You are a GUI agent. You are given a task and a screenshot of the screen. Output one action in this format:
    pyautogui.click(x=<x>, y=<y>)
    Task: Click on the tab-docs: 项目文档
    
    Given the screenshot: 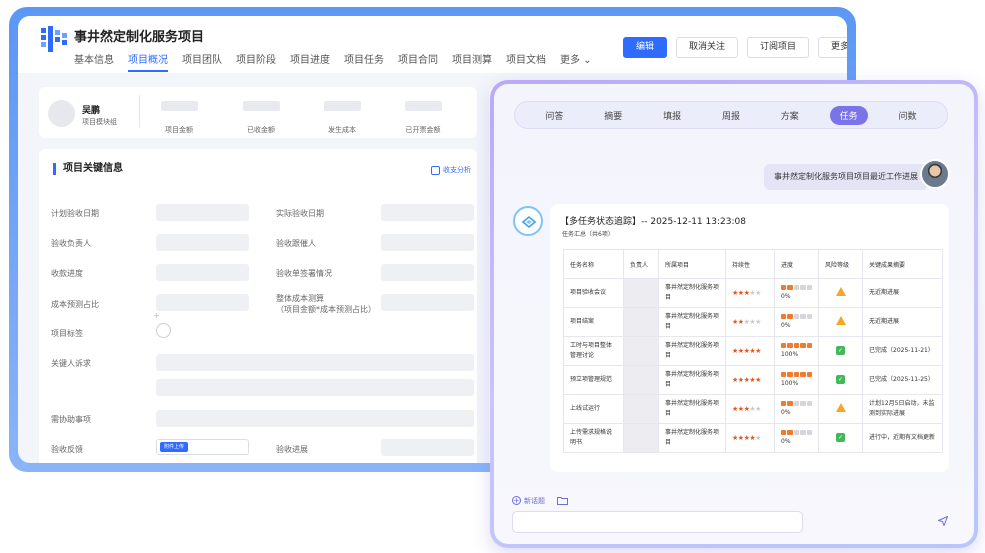 What is the action you would take?
    pyautogui.click(x=526, y=61)
    